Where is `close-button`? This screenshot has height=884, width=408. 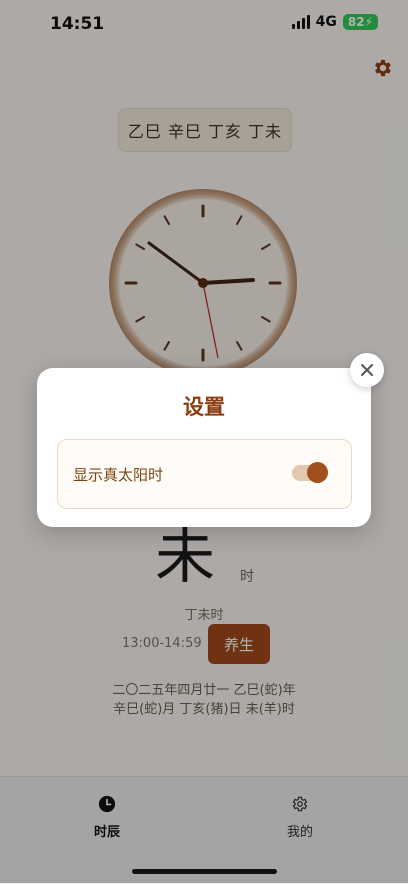
close-button is located at coordinates (367, 370).